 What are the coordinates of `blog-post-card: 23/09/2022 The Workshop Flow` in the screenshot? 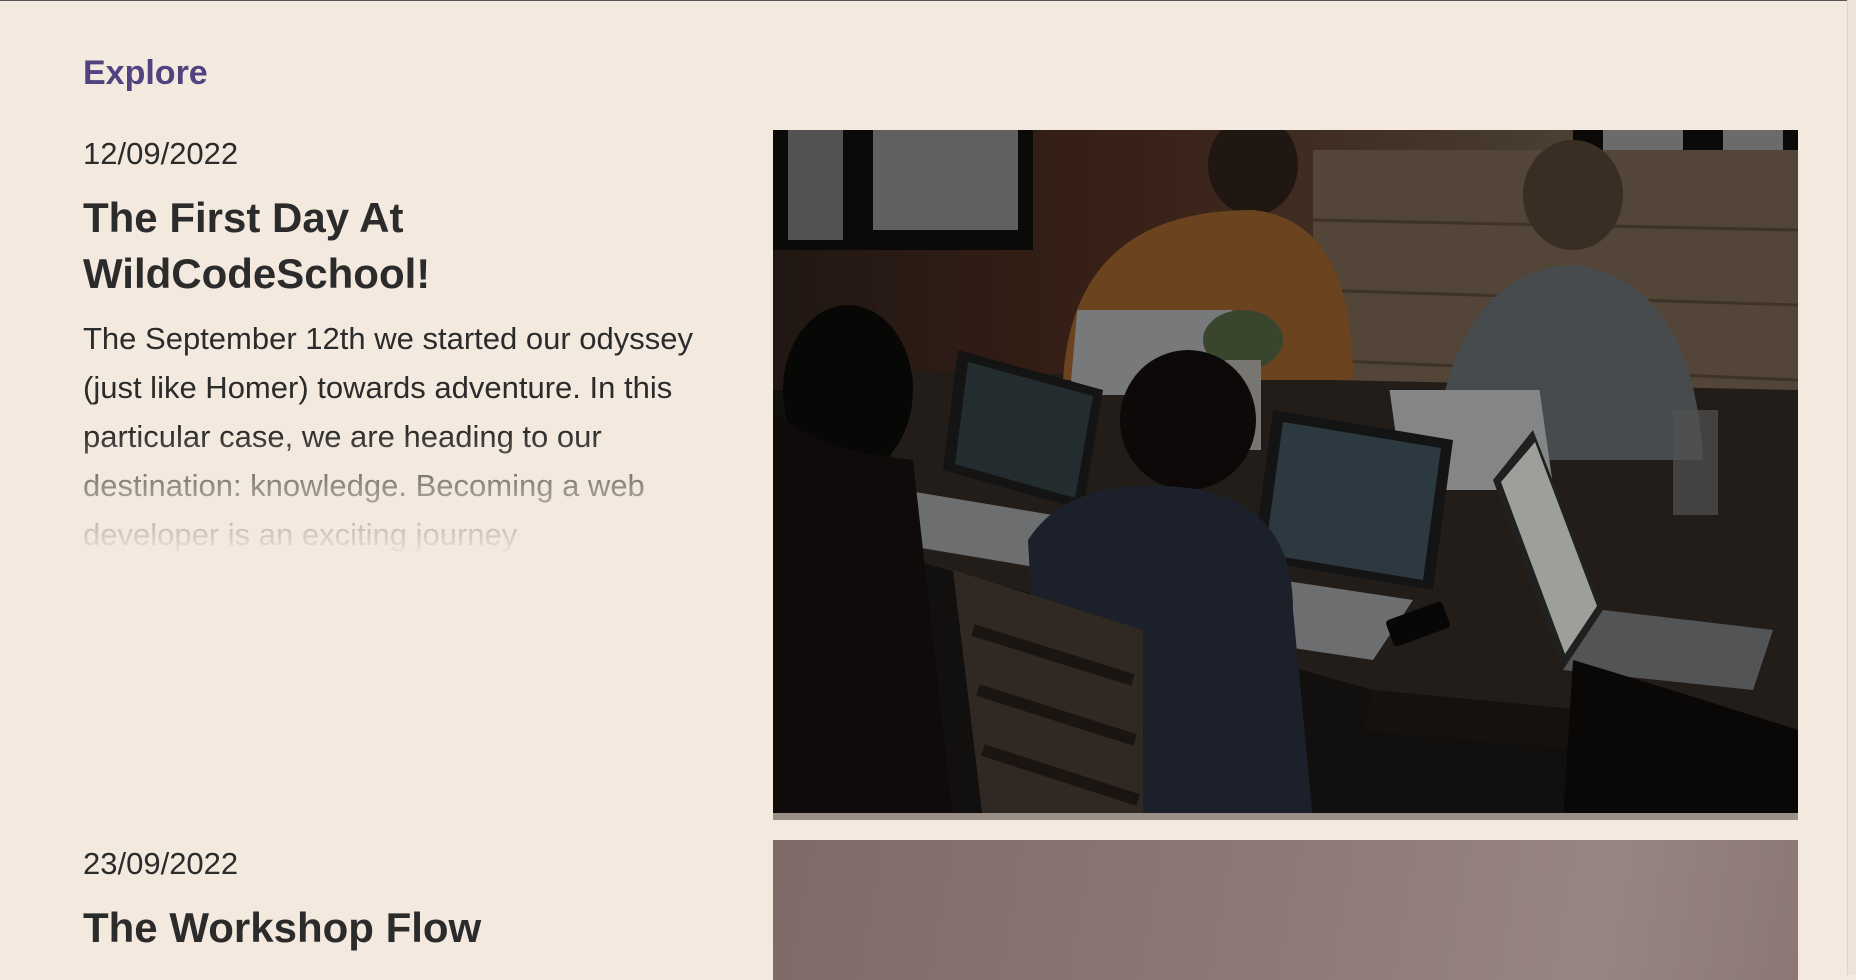 It's located at (403, 901).